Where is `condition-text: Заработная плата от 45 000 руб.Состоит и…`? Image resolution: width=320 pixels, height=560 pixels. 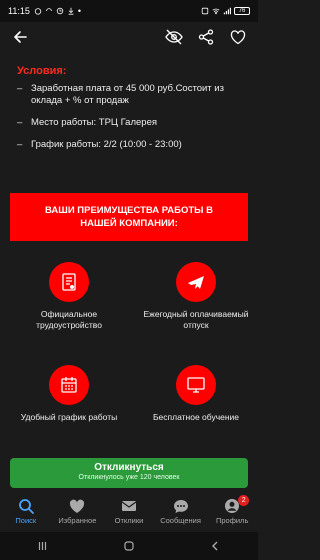
condition-text: Заработная плата от 45 000 руб.Состоит и… is located at coordinates (127, 94).